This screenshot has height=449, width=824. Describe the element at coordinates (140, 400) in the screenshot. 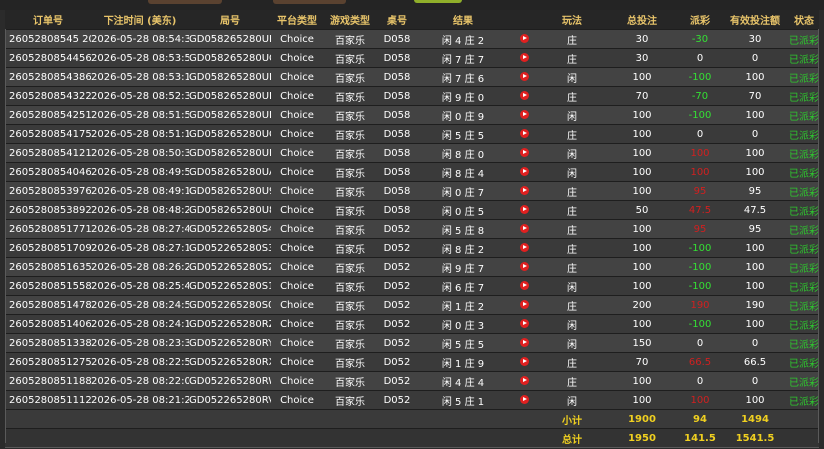

I see `bet-time-cell: 2026-05-28 08:21:21` at that location.